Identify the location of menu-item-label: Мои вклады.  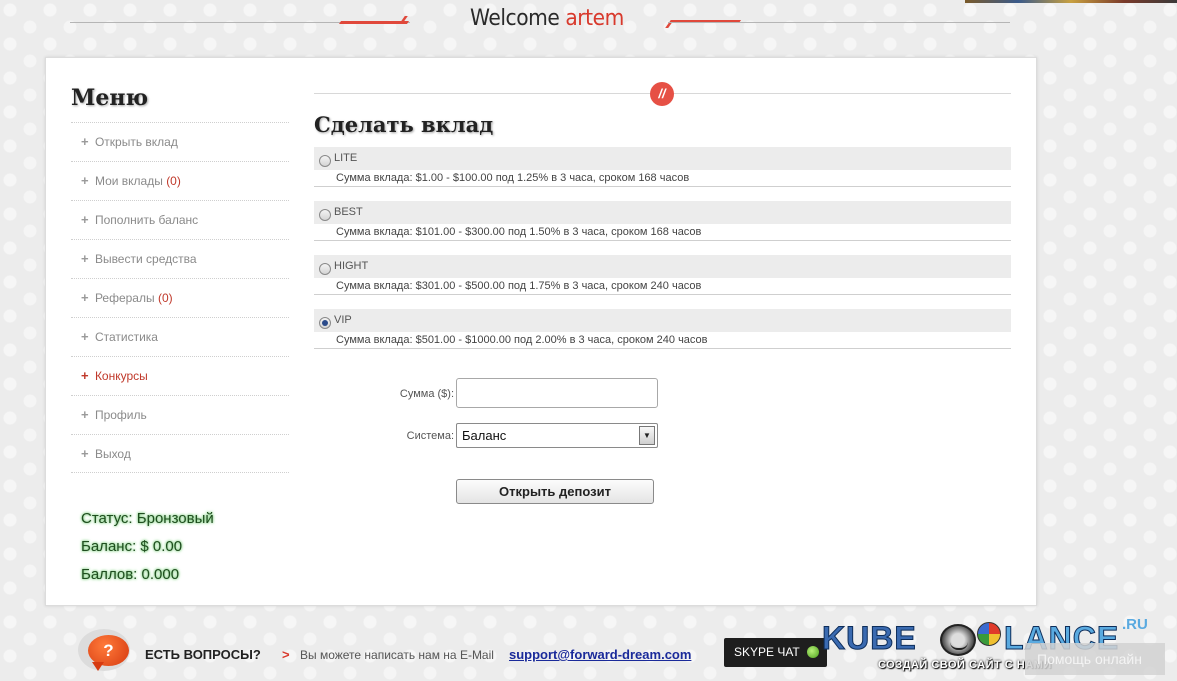
(128, 181).